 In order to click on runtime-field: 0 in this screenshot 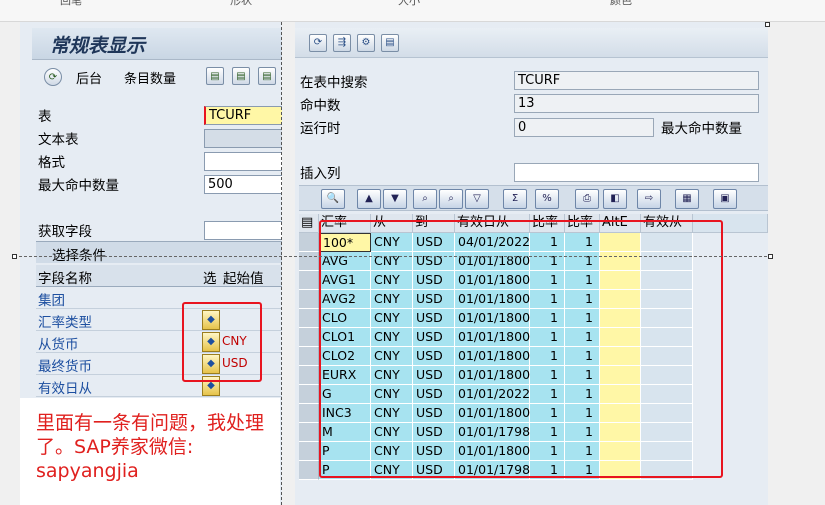, I will do `click(584, 127)`.